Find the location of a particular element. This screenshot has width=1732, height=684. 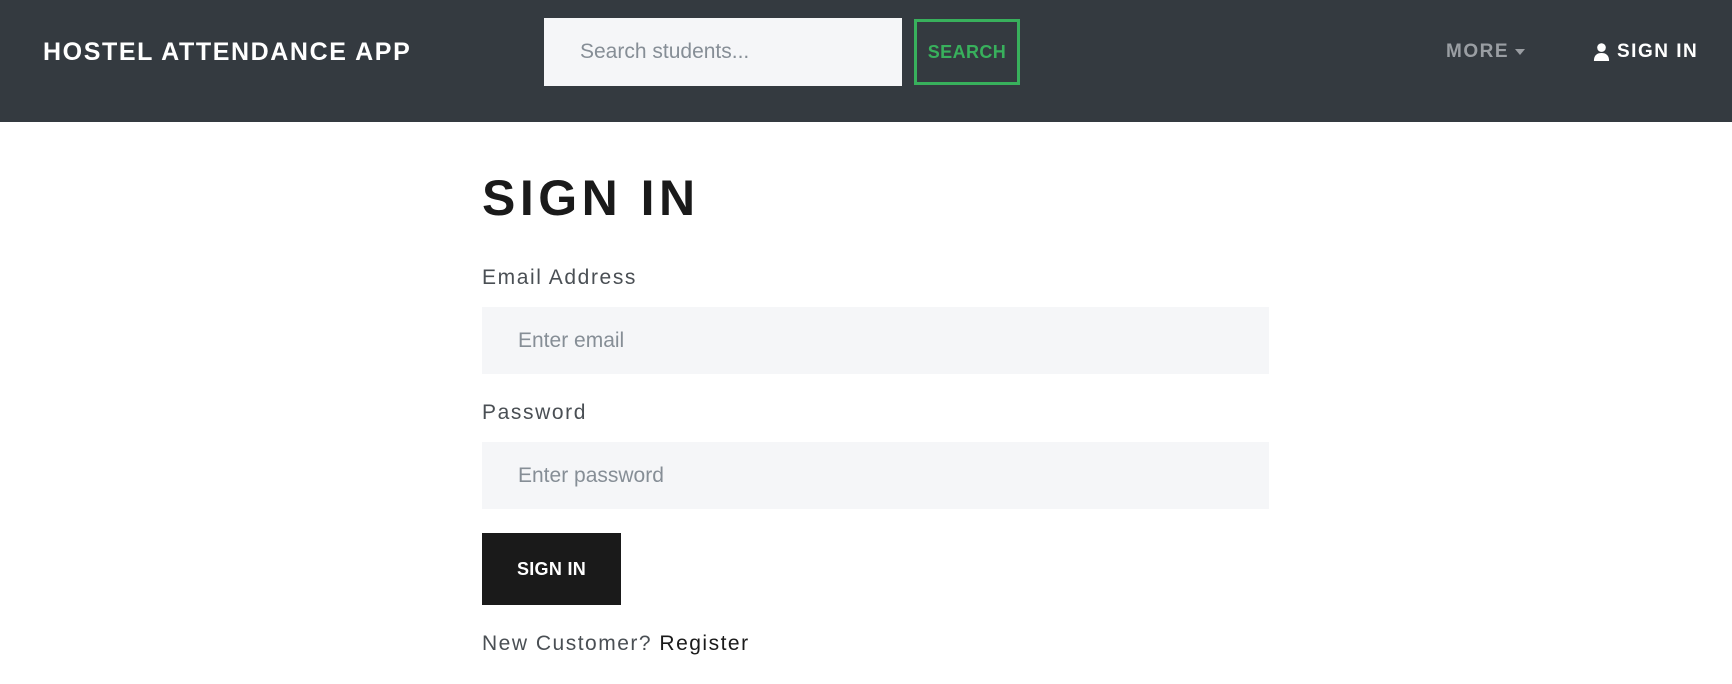

register-prompt-text: New Customer? is located at coordinates (567, 643).